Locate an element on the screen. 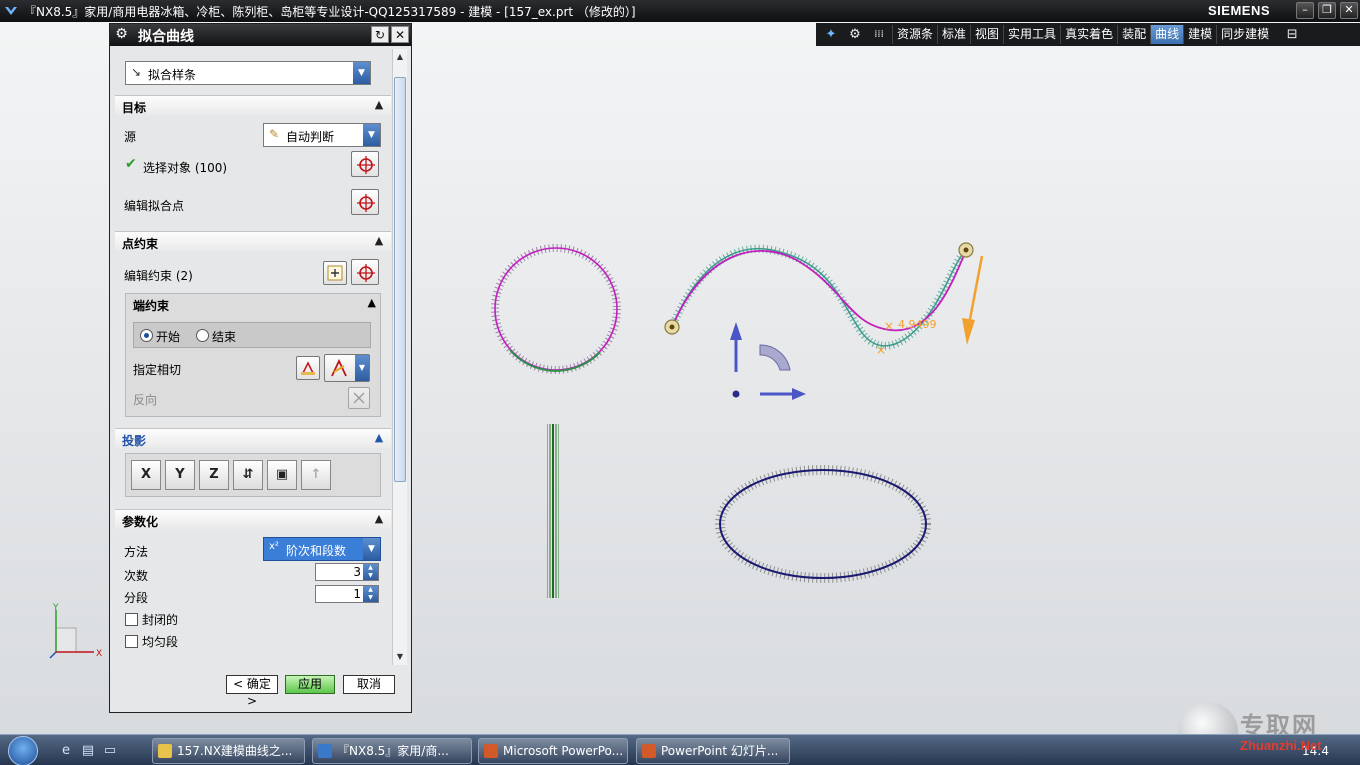 The width and height of the screenshot is (1360, 765). dialog-gear-icon: ⚙ is located at coordinates (121, 34).